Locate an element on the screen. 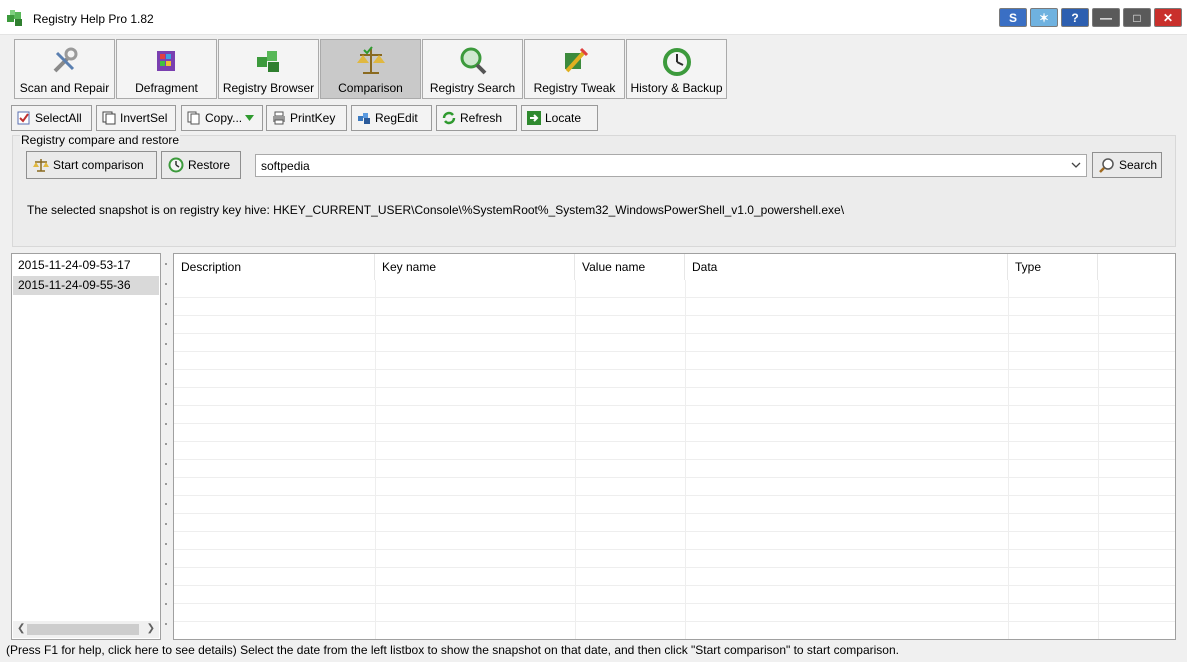 This screenshot has width=1187, height=662. locate-button: Locate is located at coordinates (559, 118).